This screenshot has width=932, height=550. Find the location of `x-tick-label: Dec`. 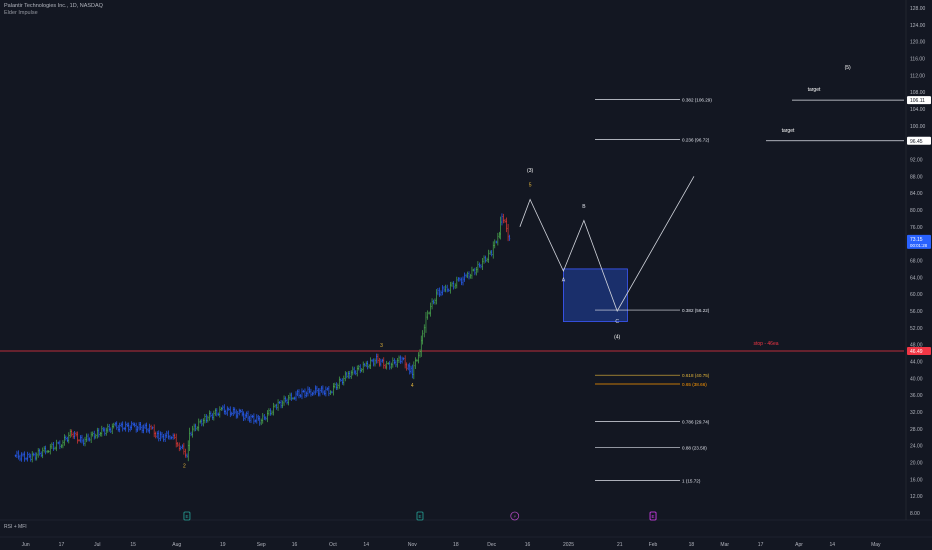

x-tick-label: Dec is located at coordinates (491, 545).